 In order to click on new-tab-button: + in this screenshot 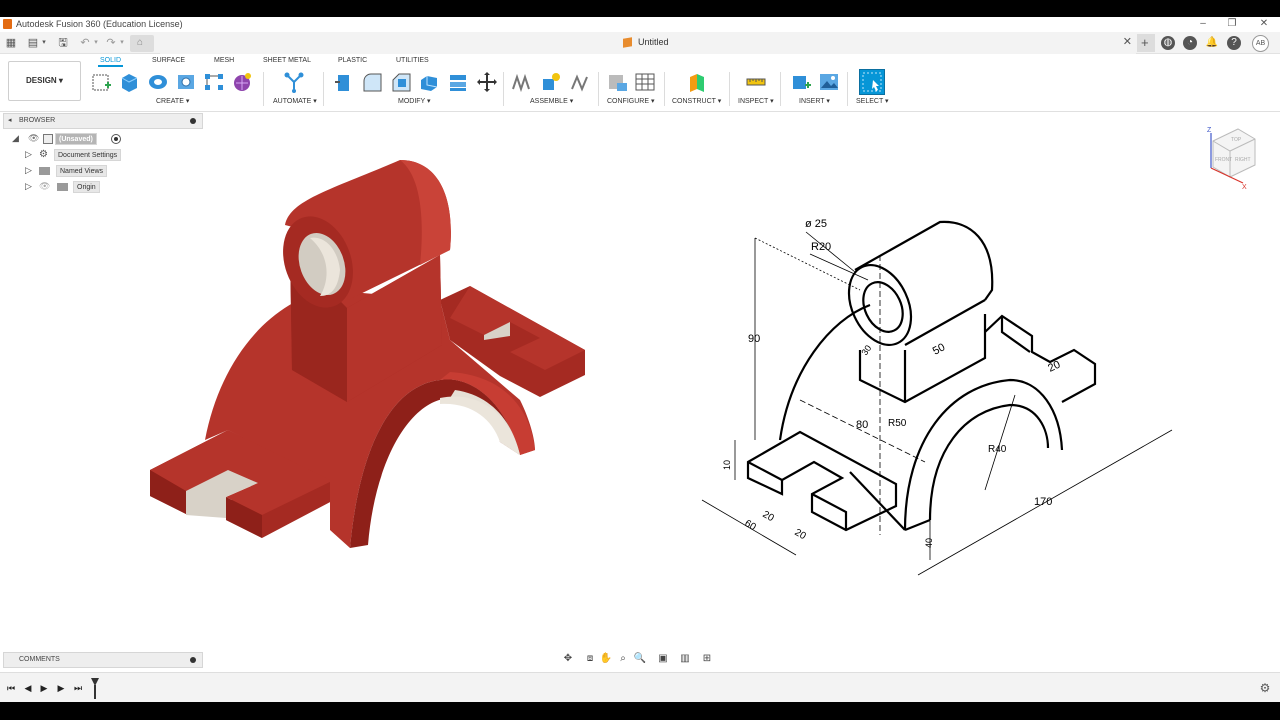, I will do `click(1146, 43)`.